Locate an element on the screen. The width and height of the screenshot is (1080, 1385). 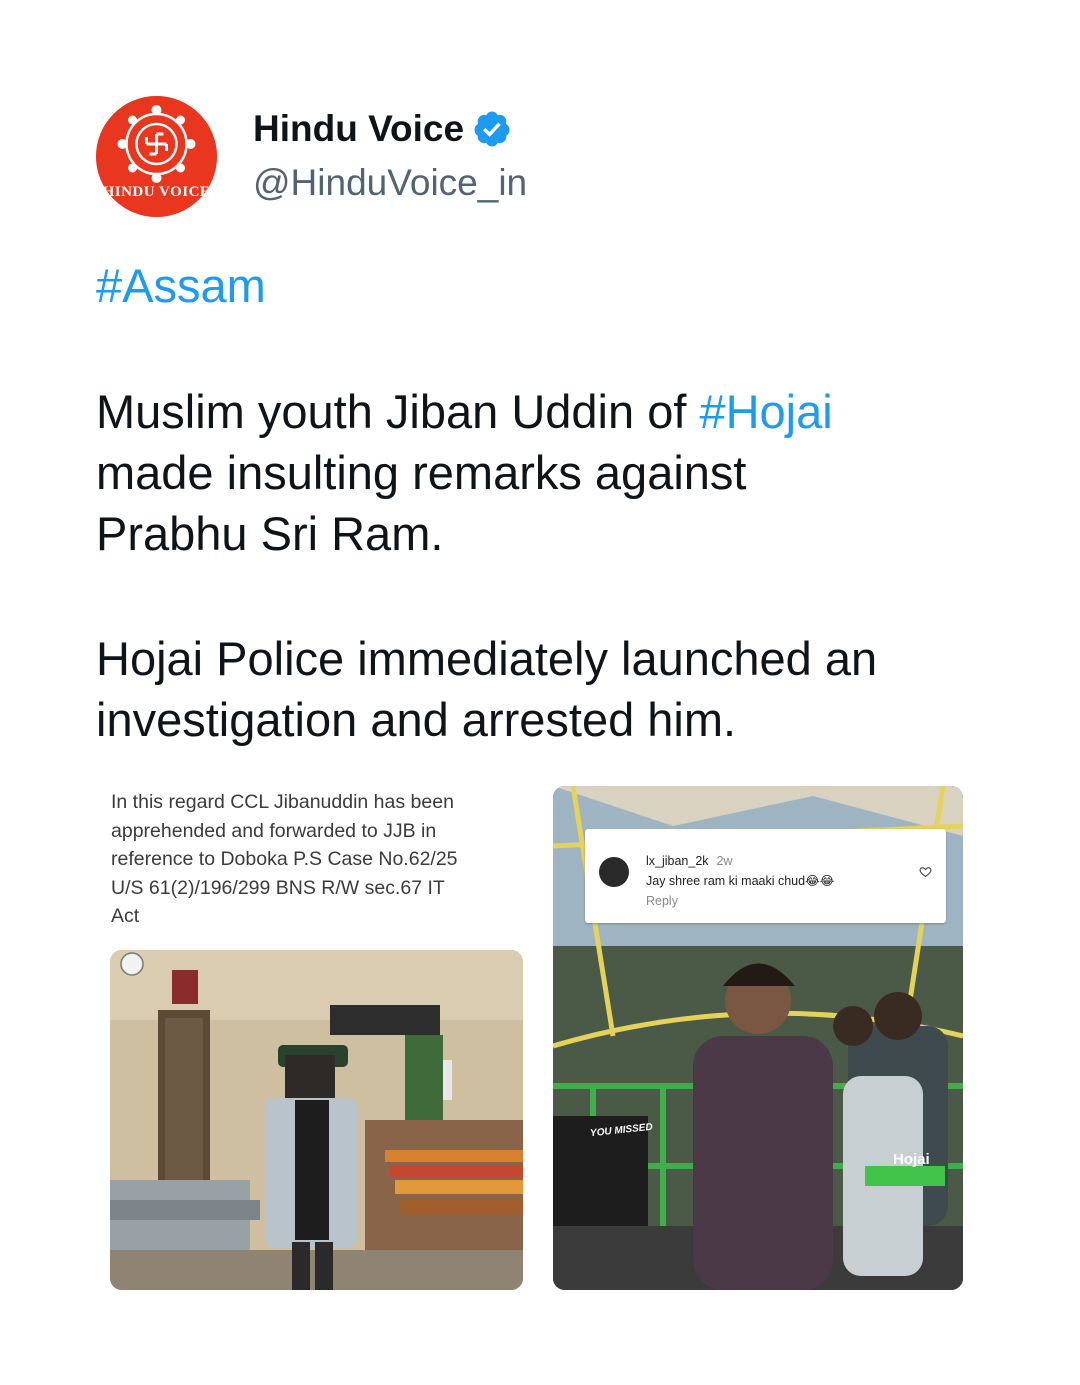
comment-reply-label: Reply is located at coordinates (662, 901).